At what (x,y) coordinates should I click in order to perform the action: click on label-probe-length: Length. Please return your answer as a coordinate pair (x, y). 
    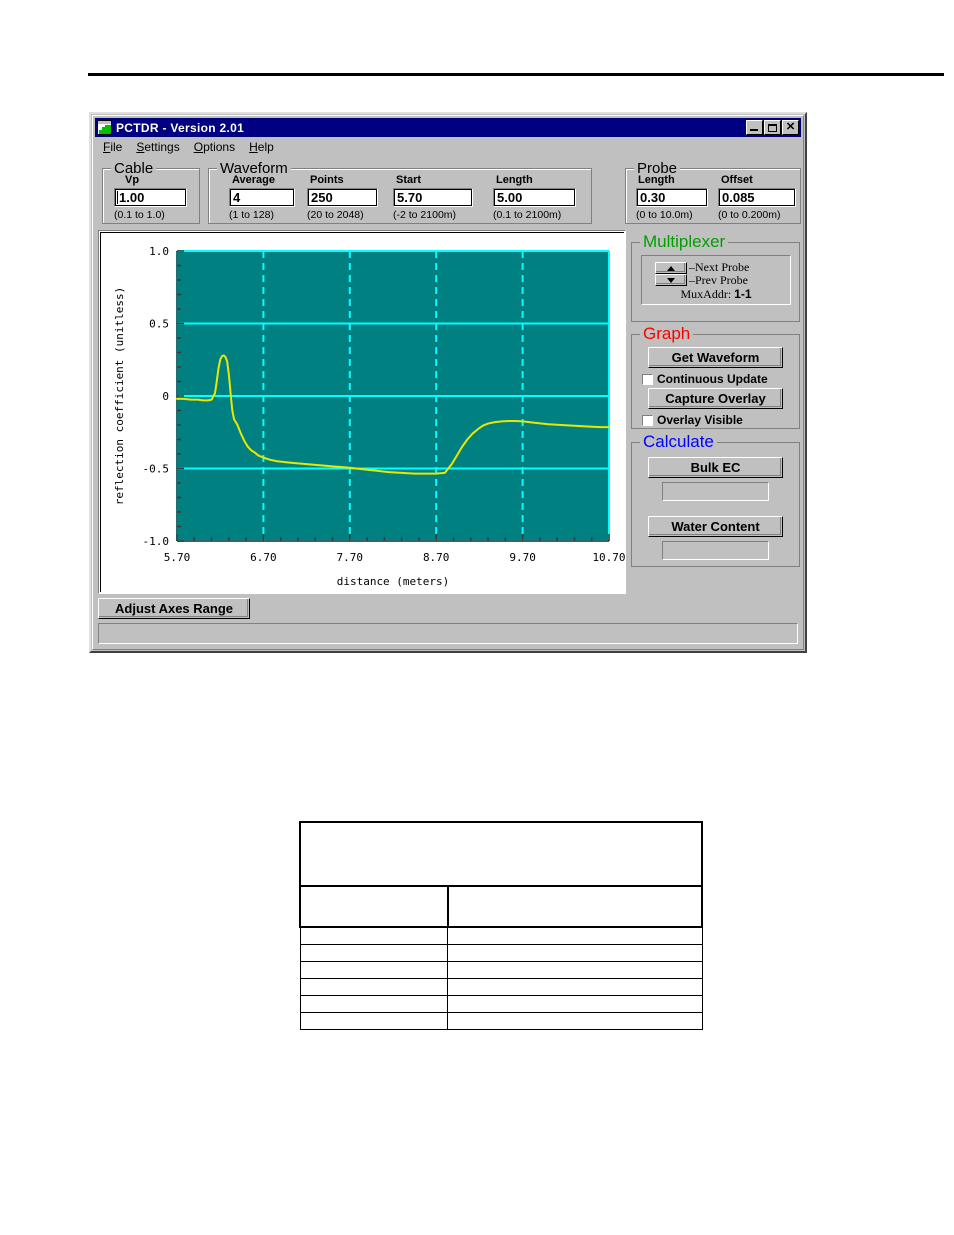
    Looking at the image, I should click on (656, 180).